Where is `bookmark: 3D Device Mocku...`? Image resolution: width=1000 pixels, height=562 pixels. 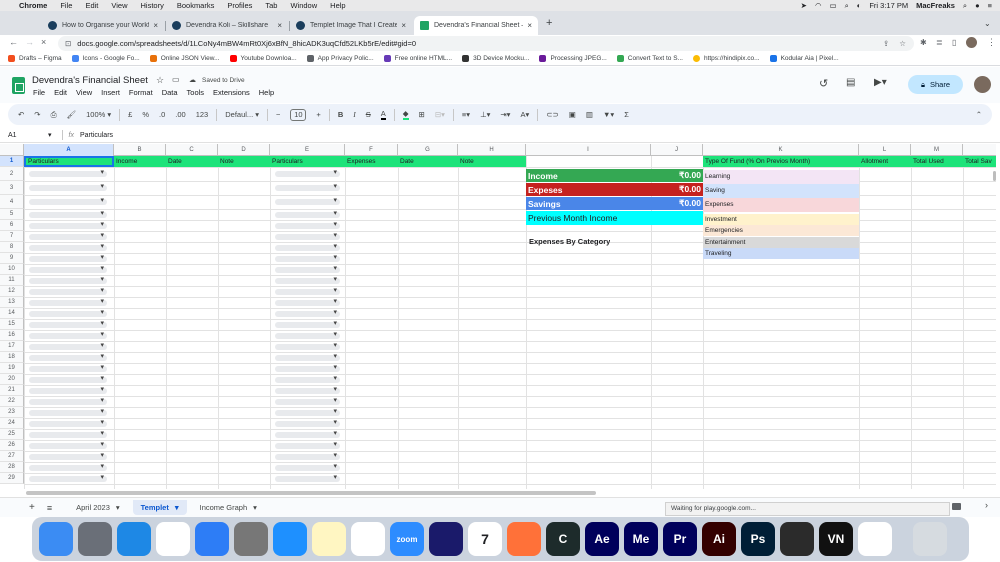 bookmark: 3D Device Mocku... is located at coordinates (495, 58).